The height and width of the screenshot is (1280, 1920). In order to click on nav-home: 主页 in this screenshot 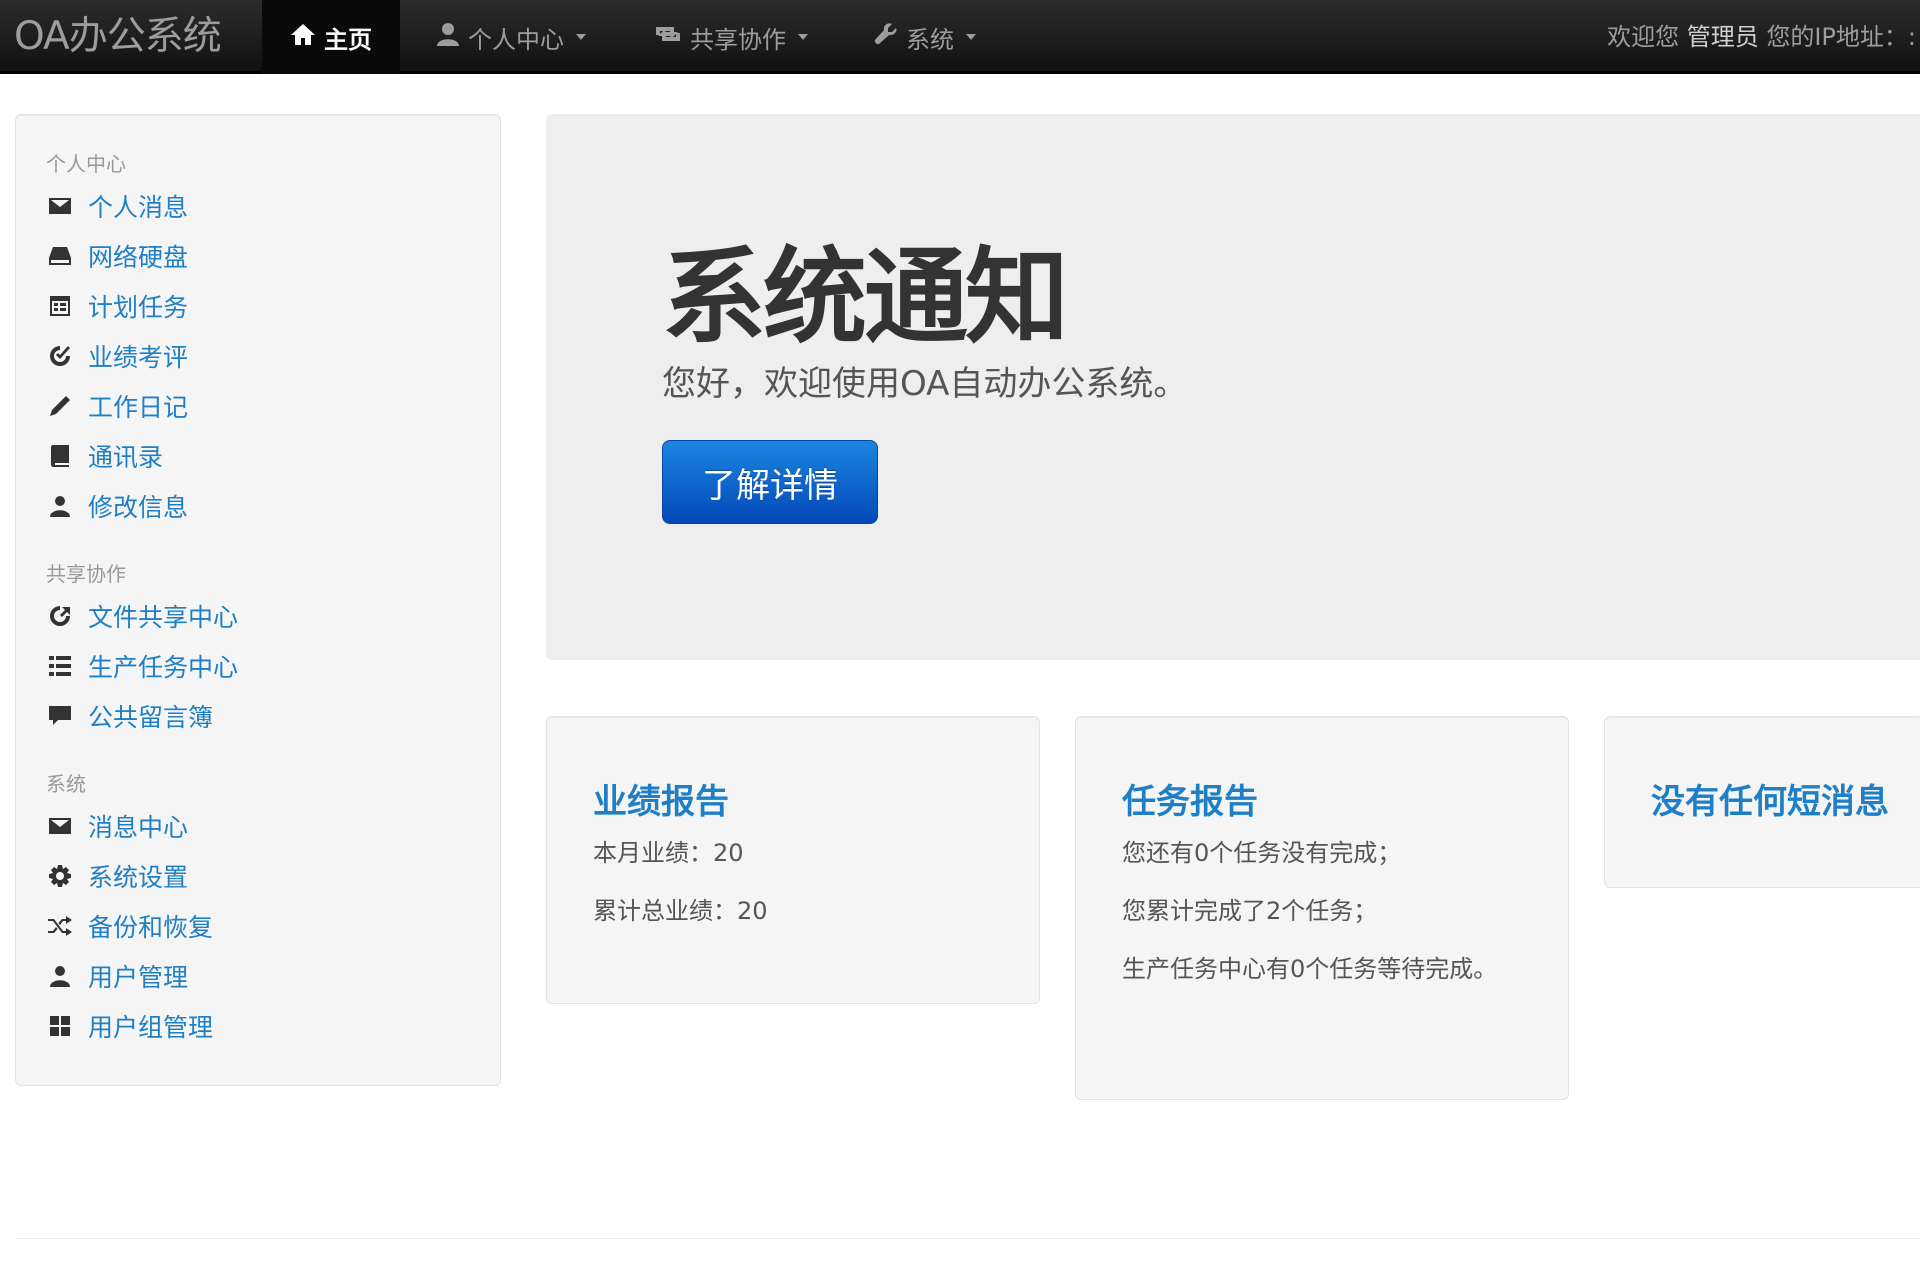, I will do `click(331, 37)`.